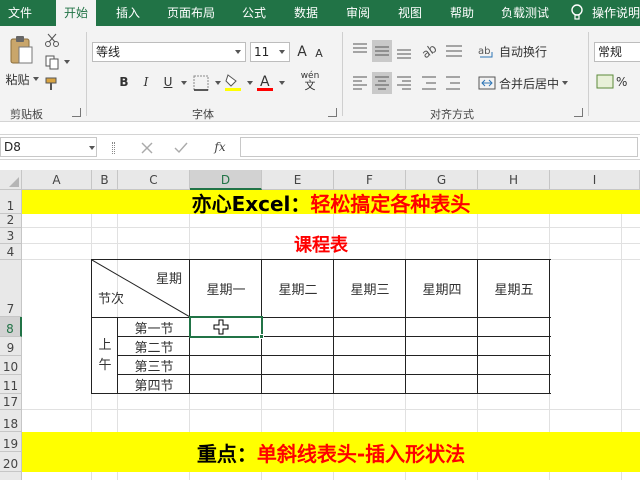 Image resolution: width=640 pixels, height=480 pixels. Describe the element at coordinates (146, 82) in the screenshot. I see `italic-button: I` at that location.